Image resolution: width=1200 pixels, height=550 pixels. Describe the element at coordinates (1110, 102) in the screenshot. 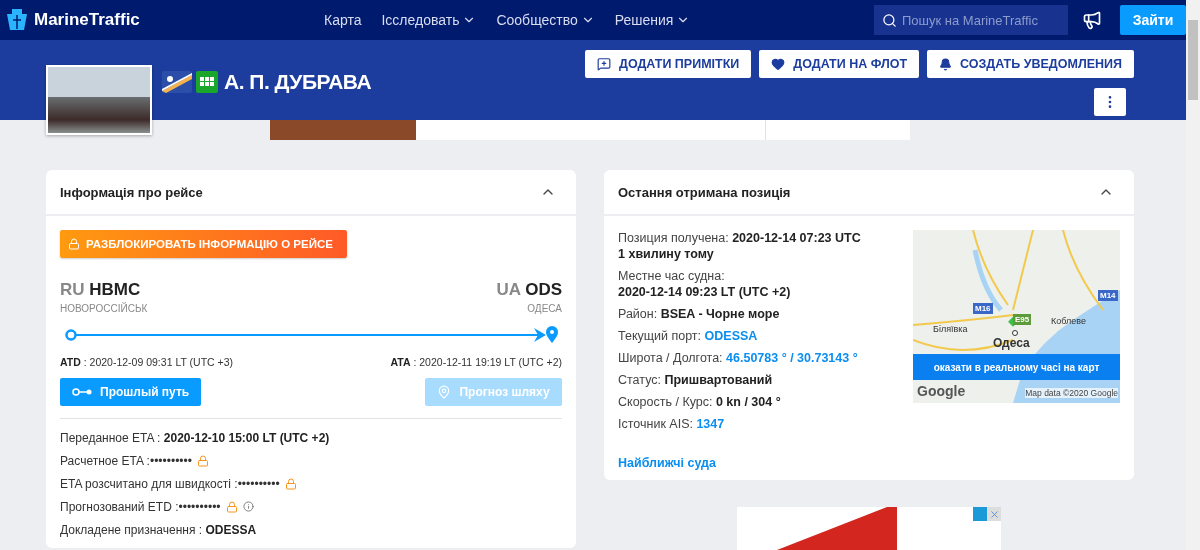

I see `more-button` at that location.